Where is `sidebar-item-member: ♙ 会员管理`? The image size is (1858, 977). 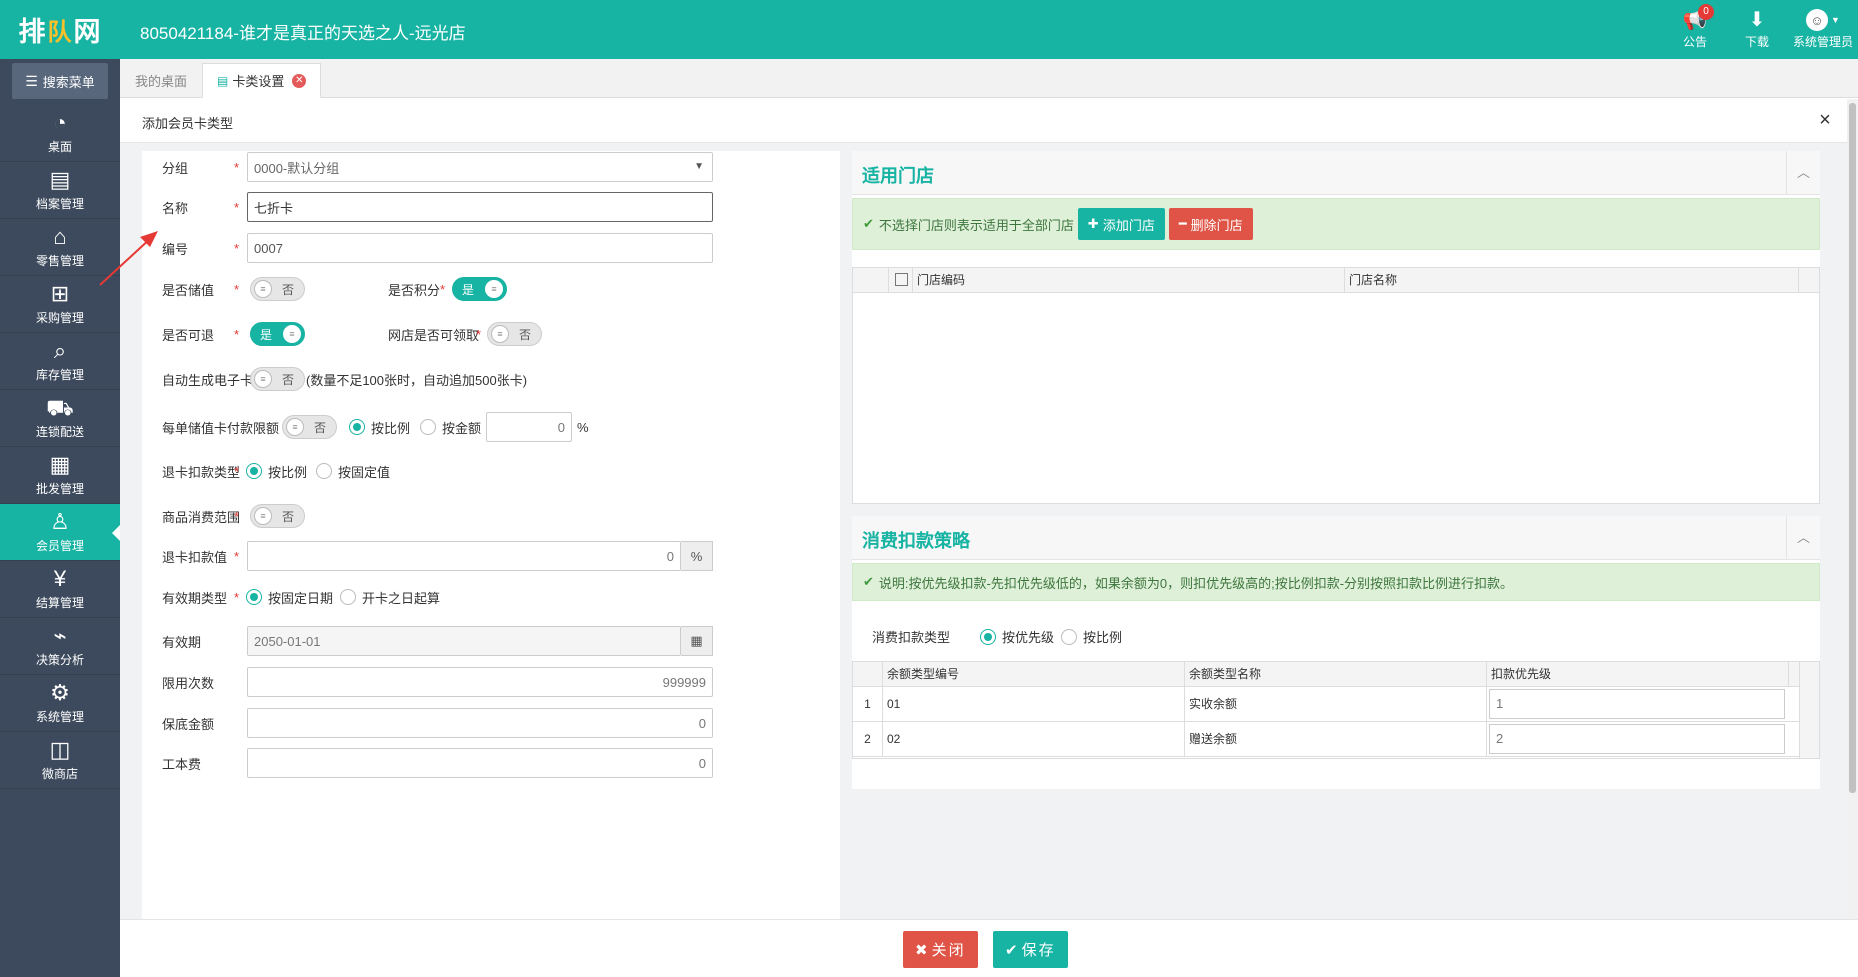 sidebar-item-member: ♙ 会员管理 is located at coordinates (60, 532).